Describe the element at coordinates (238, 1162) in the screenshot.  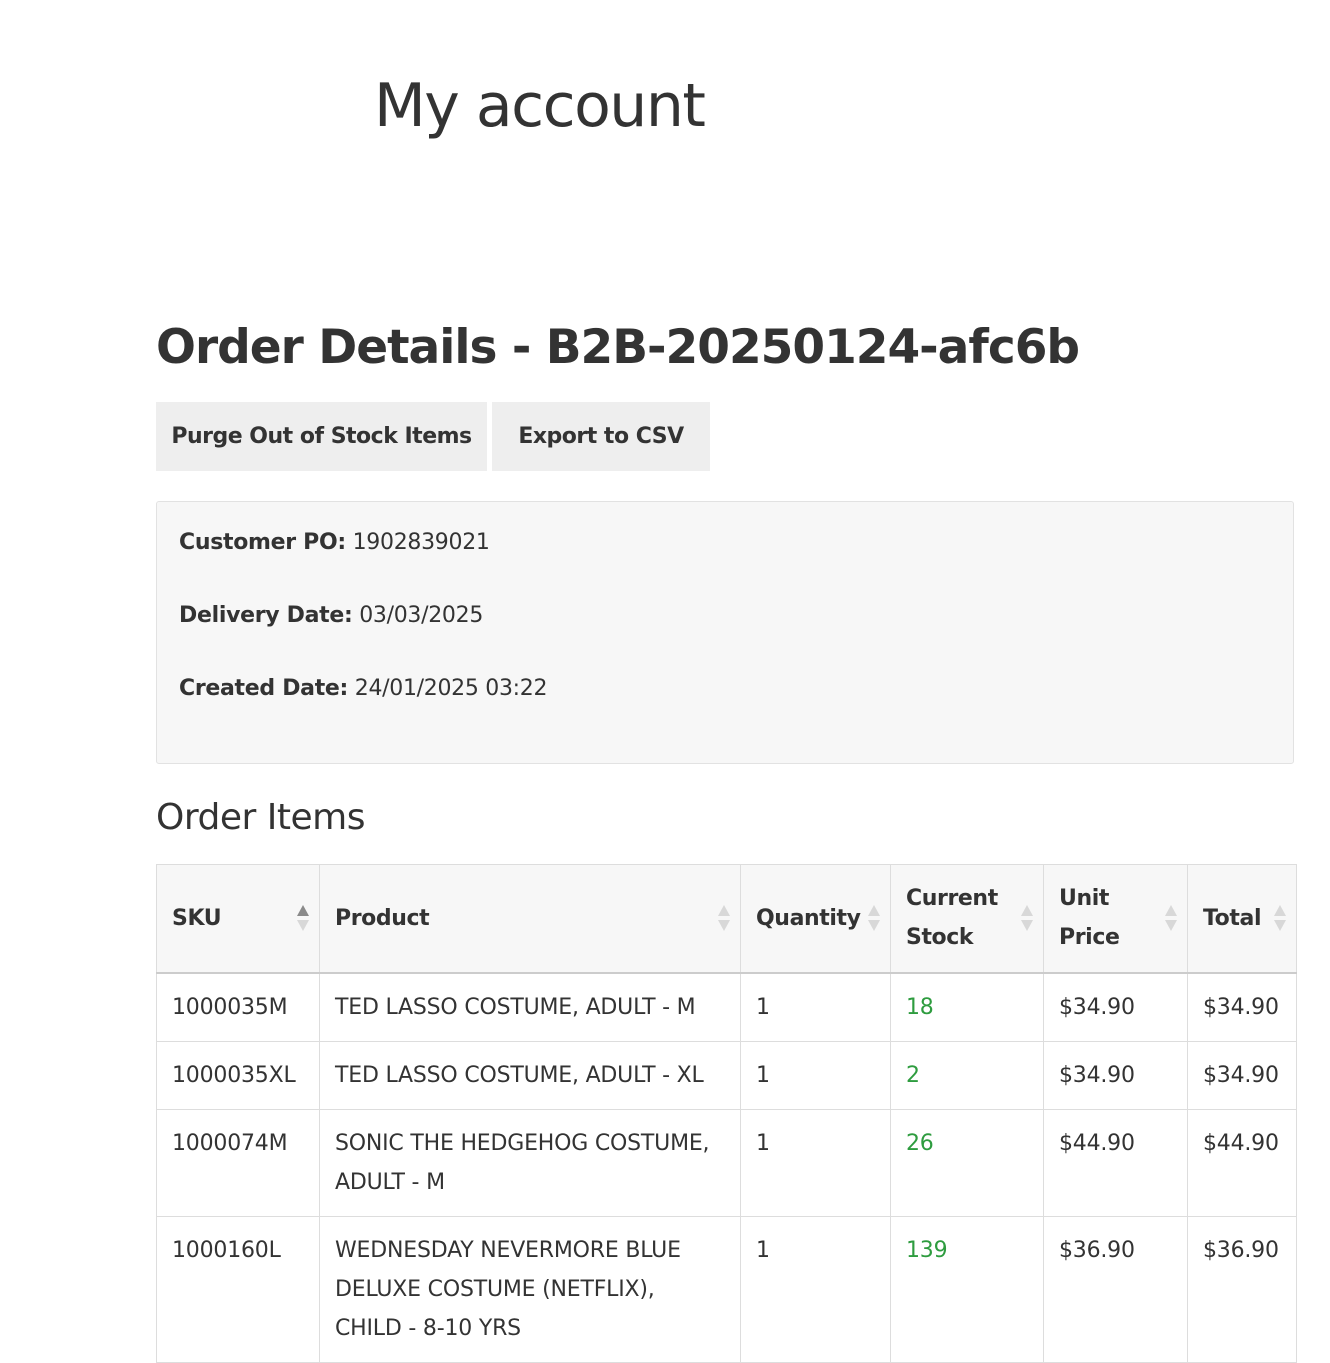
I see `cell-sku: 1000074M` at that location.